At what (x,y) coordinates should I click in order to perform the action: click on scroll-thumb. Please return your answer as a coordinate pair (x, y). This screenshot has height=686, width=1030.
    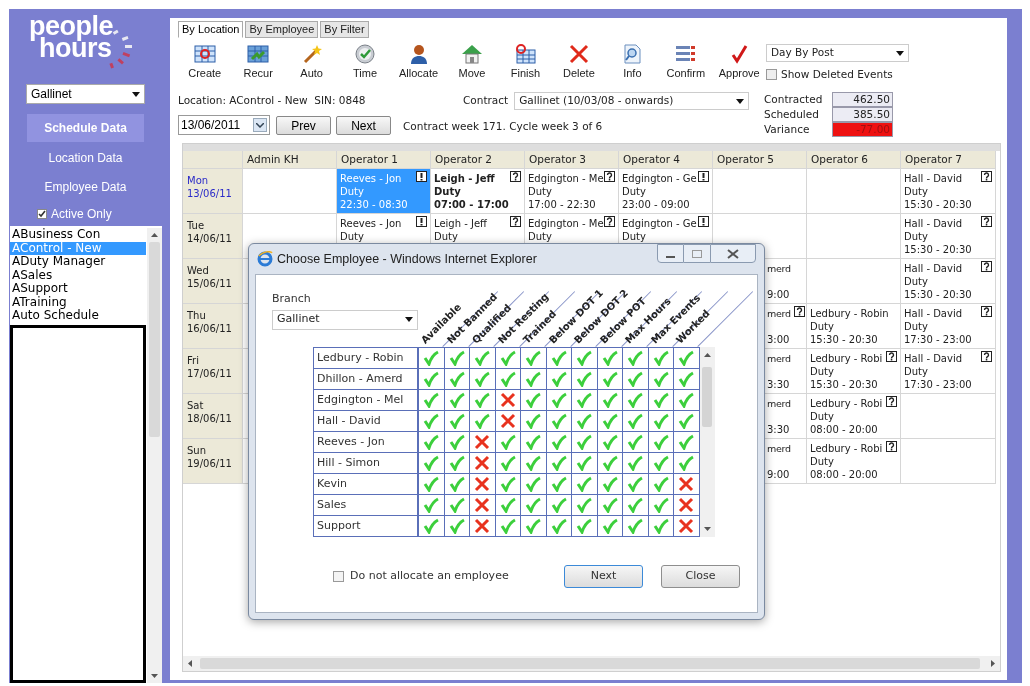
    Looking at the image, I should click on (707, 397).